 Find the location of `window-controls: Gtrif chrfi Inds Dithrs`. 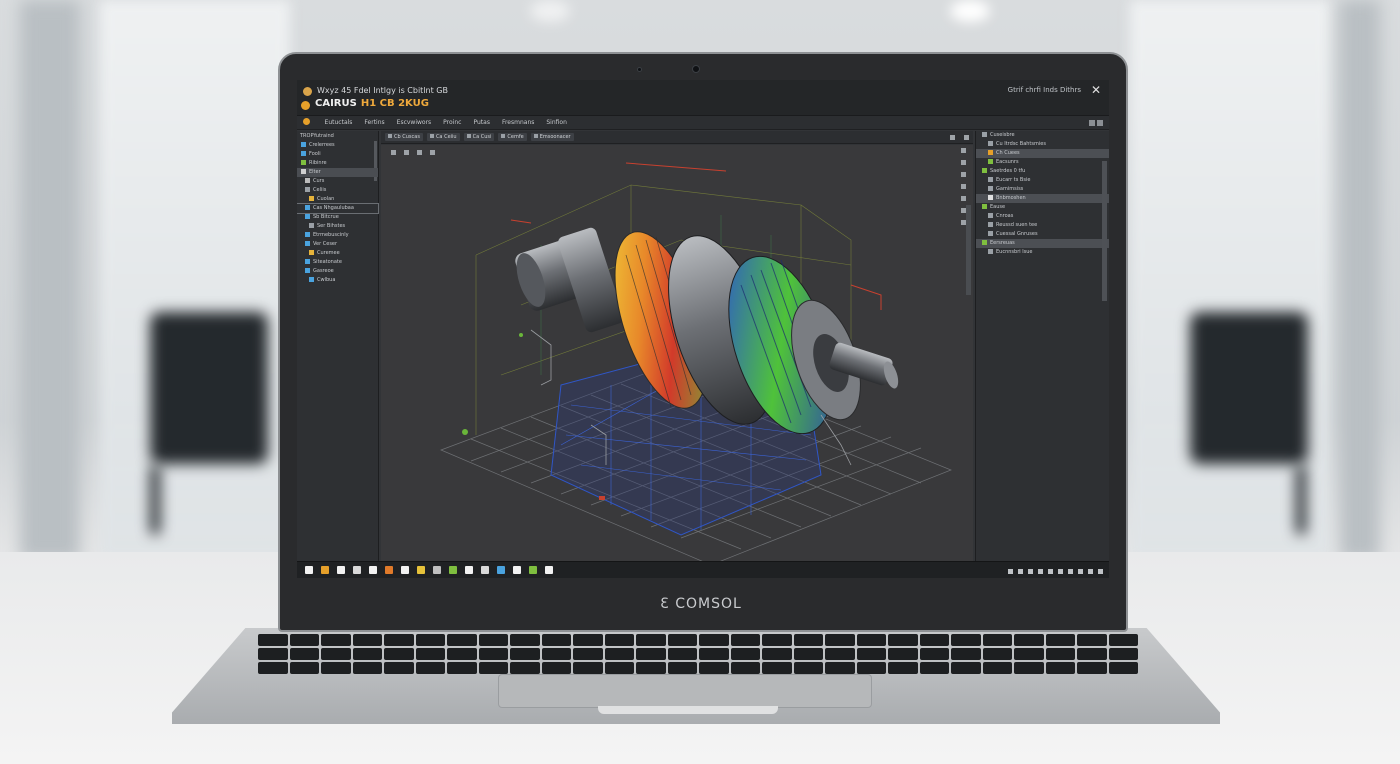

window-controls: Gtrif chrfi Inds Dithrs is located at coordinates (1044, 90).